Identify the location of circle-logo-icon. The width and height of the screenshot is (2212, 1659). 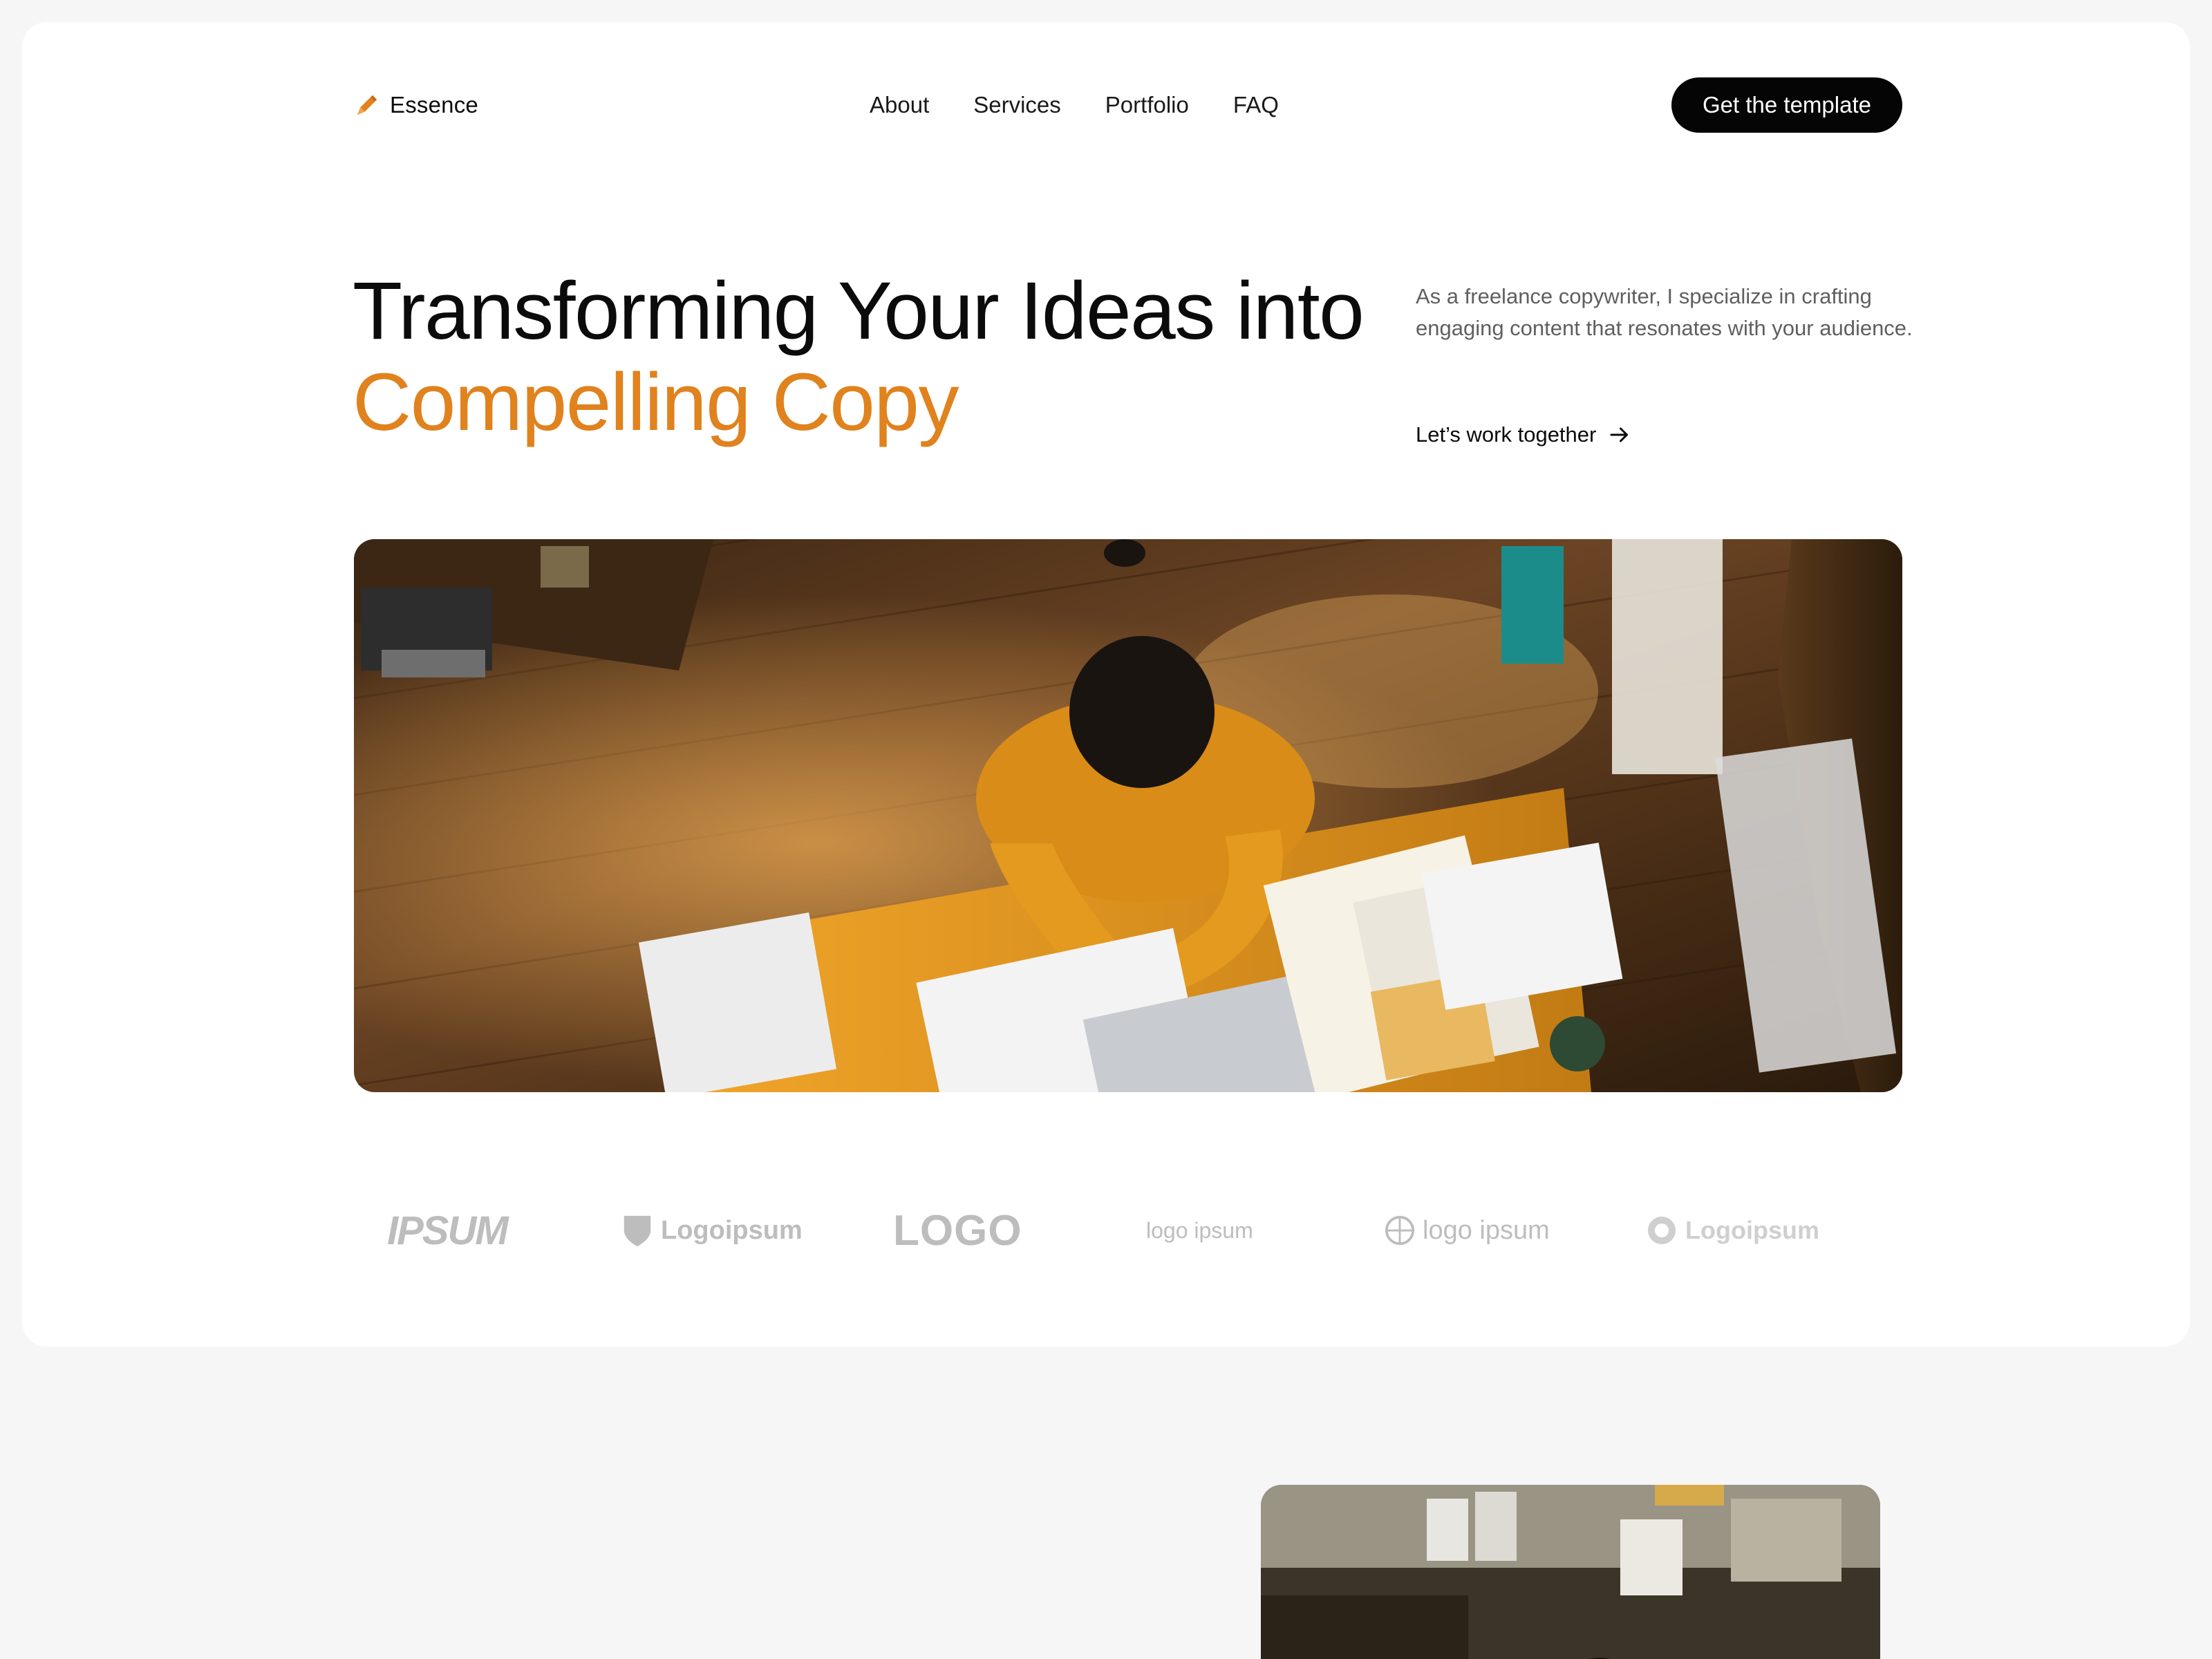
(1662, 1230).